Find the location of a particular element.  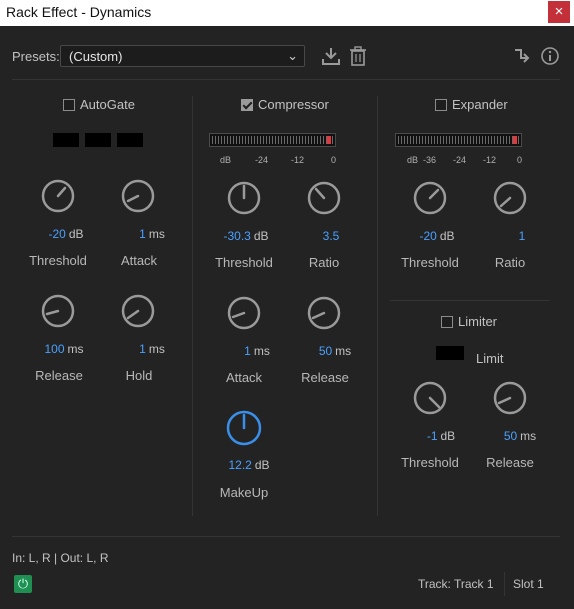

power-icon: ⏻ is located at coordinates (23, 584).